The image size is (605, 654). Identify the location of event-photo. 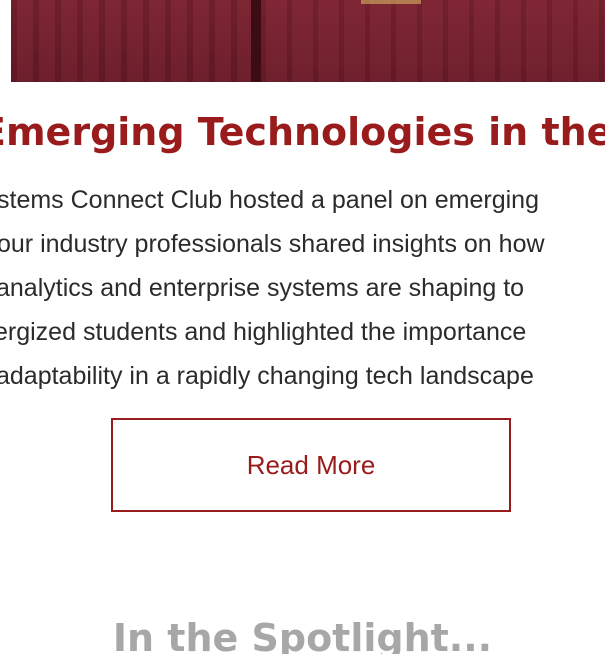
(308, 41).